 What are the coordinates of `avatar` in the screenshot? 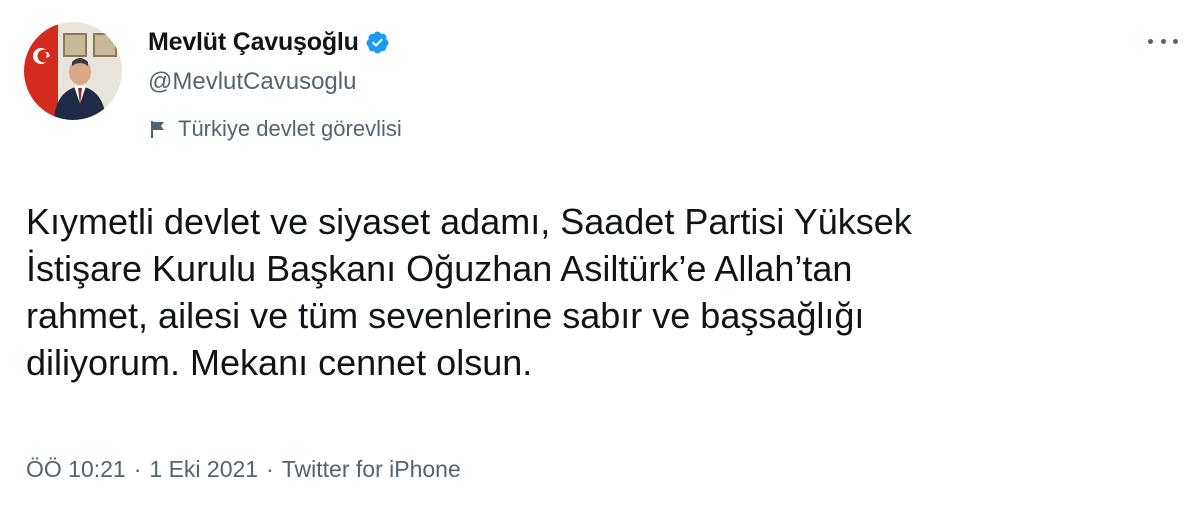 It's located at (73, 71).